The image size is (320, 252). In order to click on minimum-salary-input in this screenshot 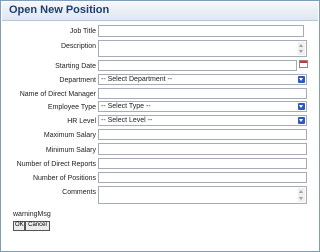, I will do `click(202, 149)`.